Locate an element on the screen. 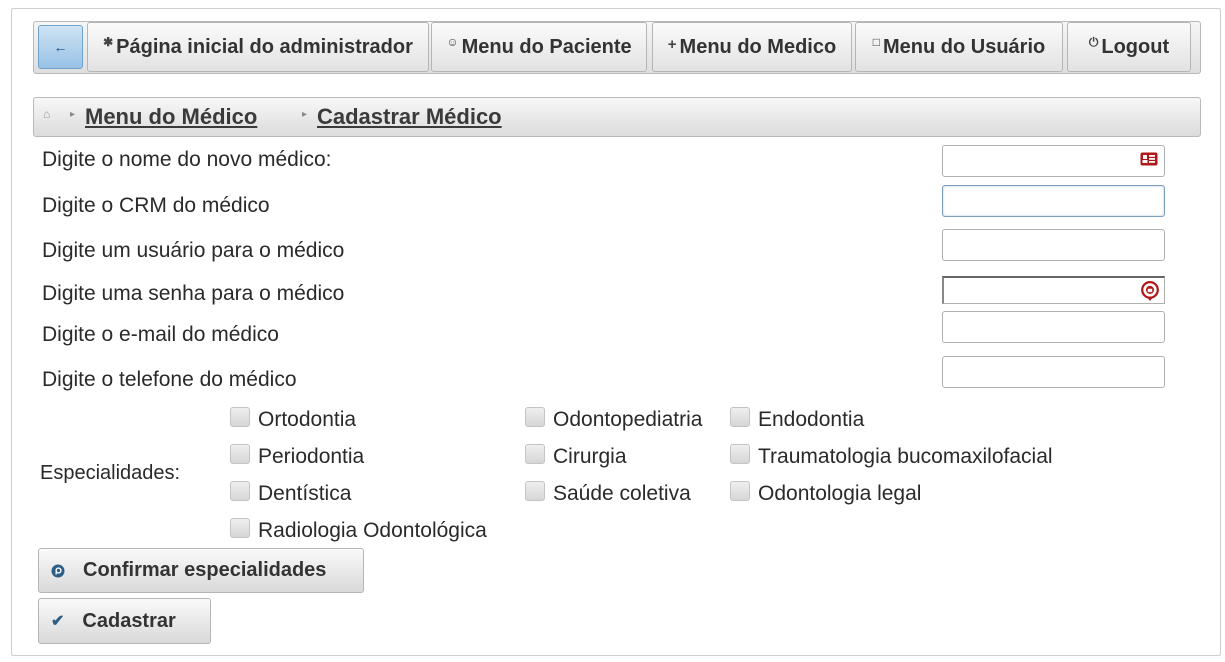 This screenshot has height=662, width=1225. breadcrumb-item-register-doctor: Cadastrar Médico is located at coordinates (409, 117).